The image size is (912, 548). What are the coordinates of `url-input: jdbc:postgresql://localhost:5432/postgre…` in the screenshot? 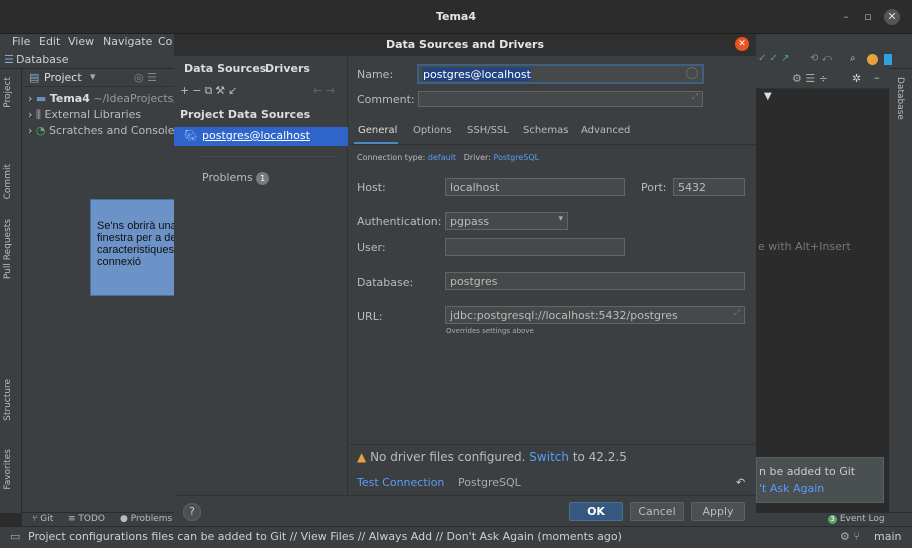 It's located at (595, 315).